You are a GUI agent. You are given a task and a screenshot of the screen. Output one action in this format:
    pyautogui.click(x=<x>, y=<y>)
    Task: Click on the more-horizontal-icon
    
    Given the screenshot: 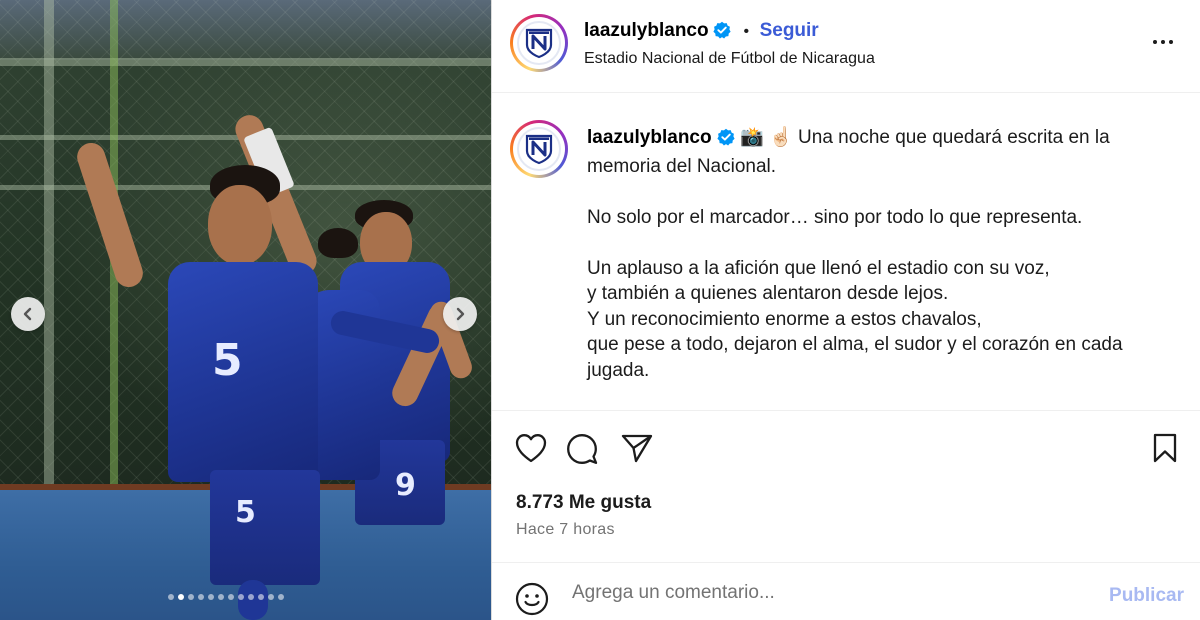 What is the action you would take?
    pyautogui.click(x=1163, y=42)
    